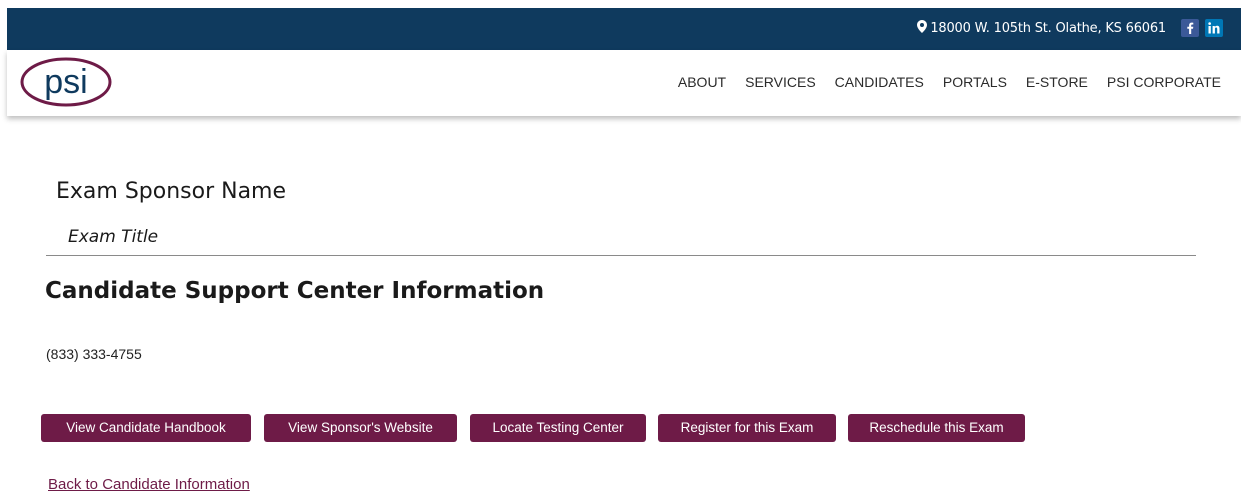  What do you see at coordinates (936, 428) in the screenshot?
I see `reschedule-exam-button: Reschedule this Exam` at bounding box center [936, 428].